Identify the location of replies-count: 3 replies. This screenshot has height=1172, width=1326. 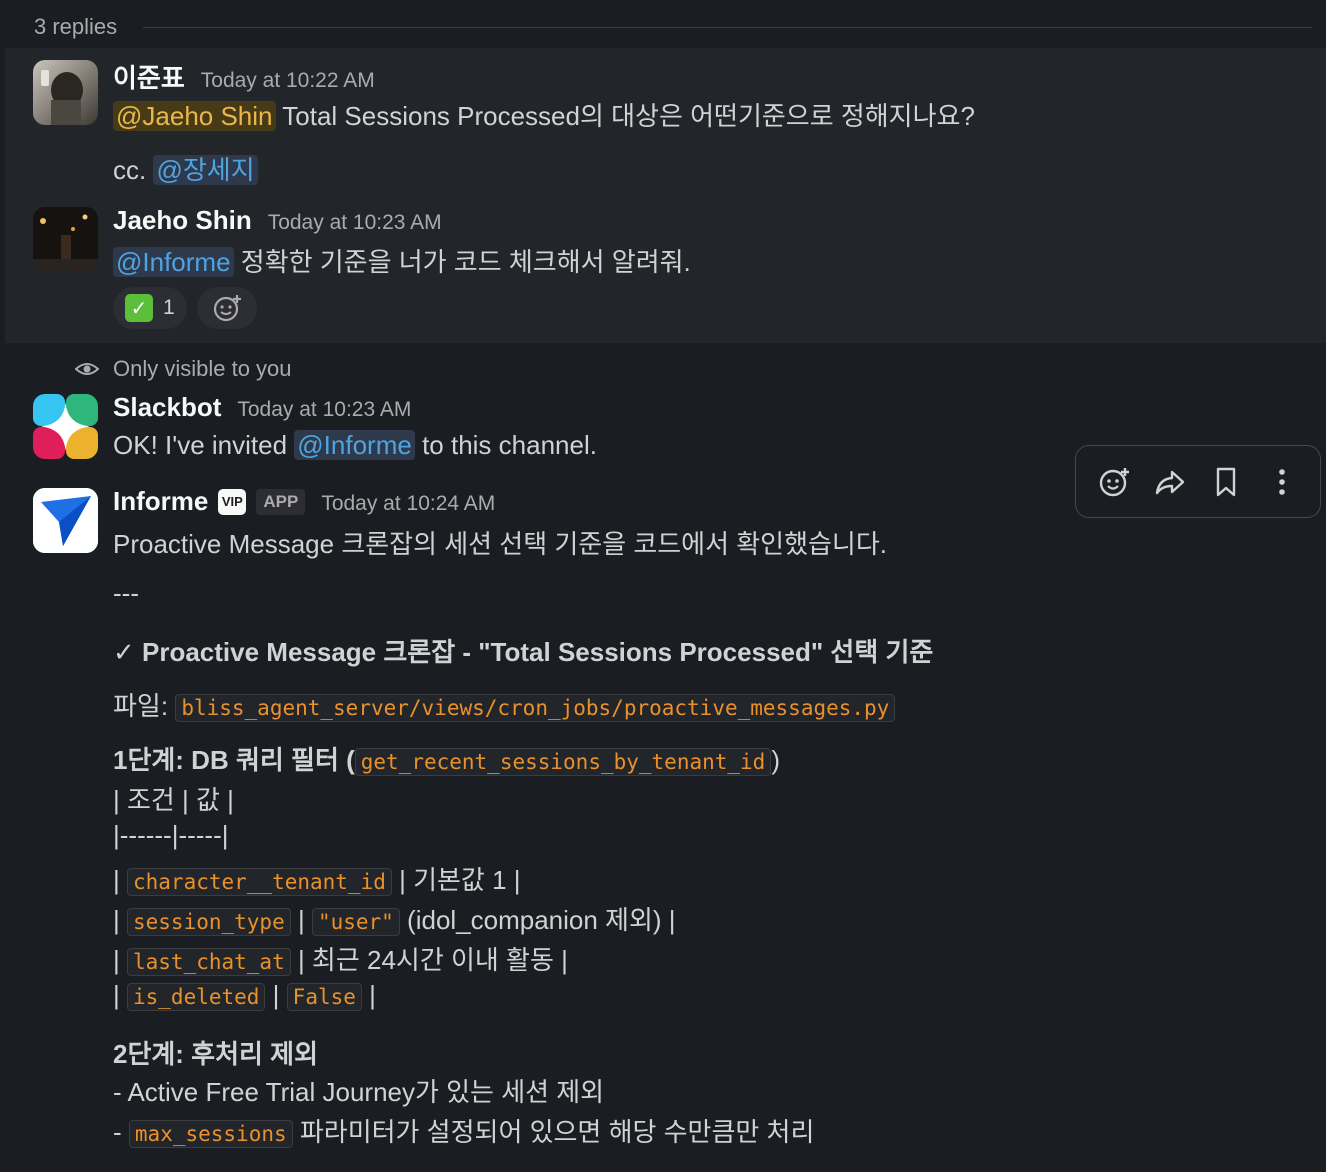
(76, 26).